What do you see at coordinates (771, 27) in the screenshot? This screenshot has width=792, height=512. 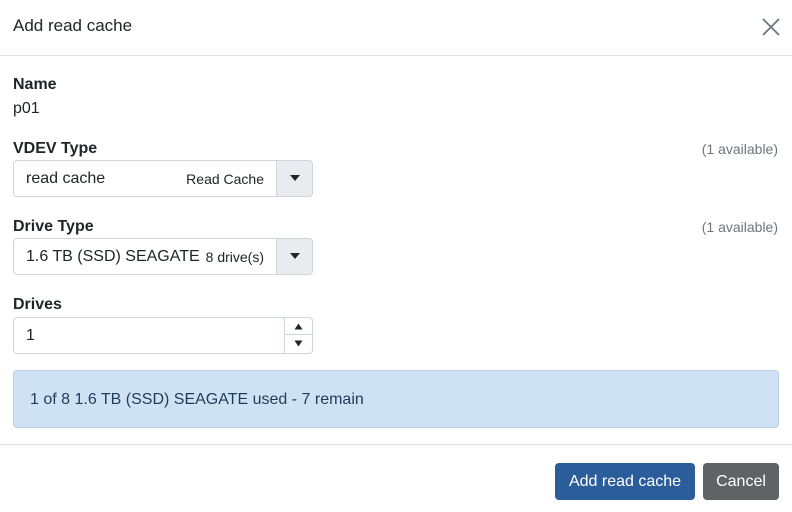 I see `close-icon` at bounding box center [771, 27].